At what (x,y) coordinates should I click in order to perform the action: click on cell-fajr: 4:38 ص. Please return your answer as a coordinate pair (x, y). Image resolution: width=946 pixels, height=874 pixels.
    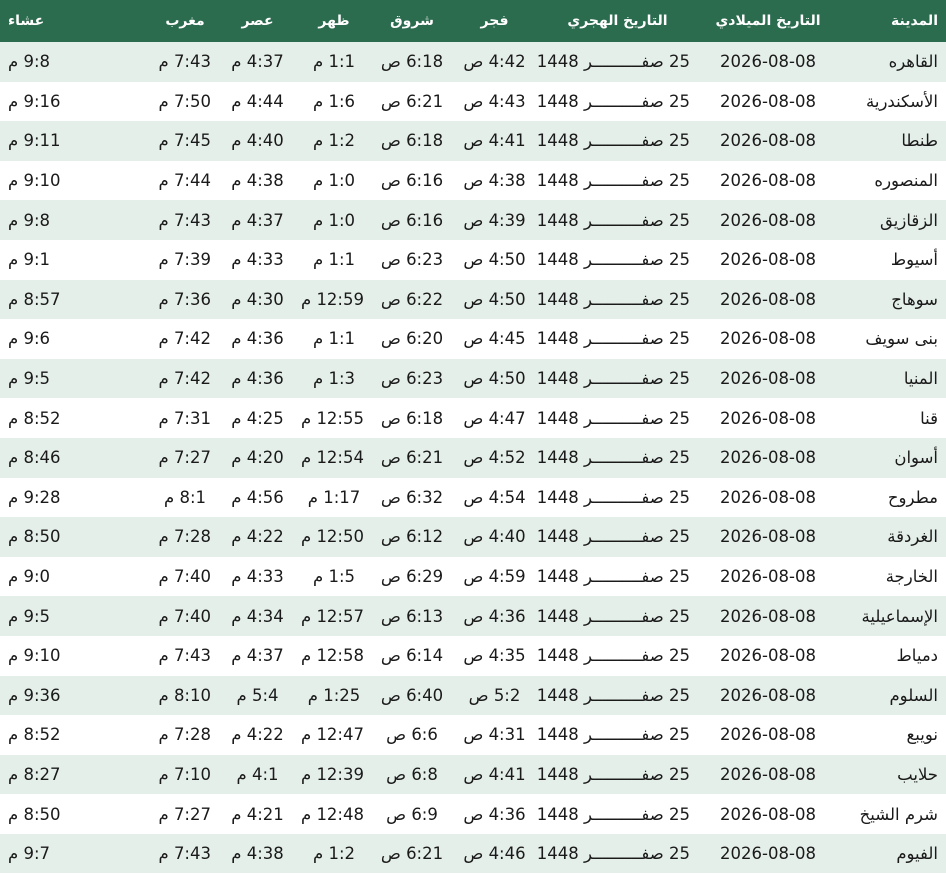
    Looking at the image, I should click on (494, 180).